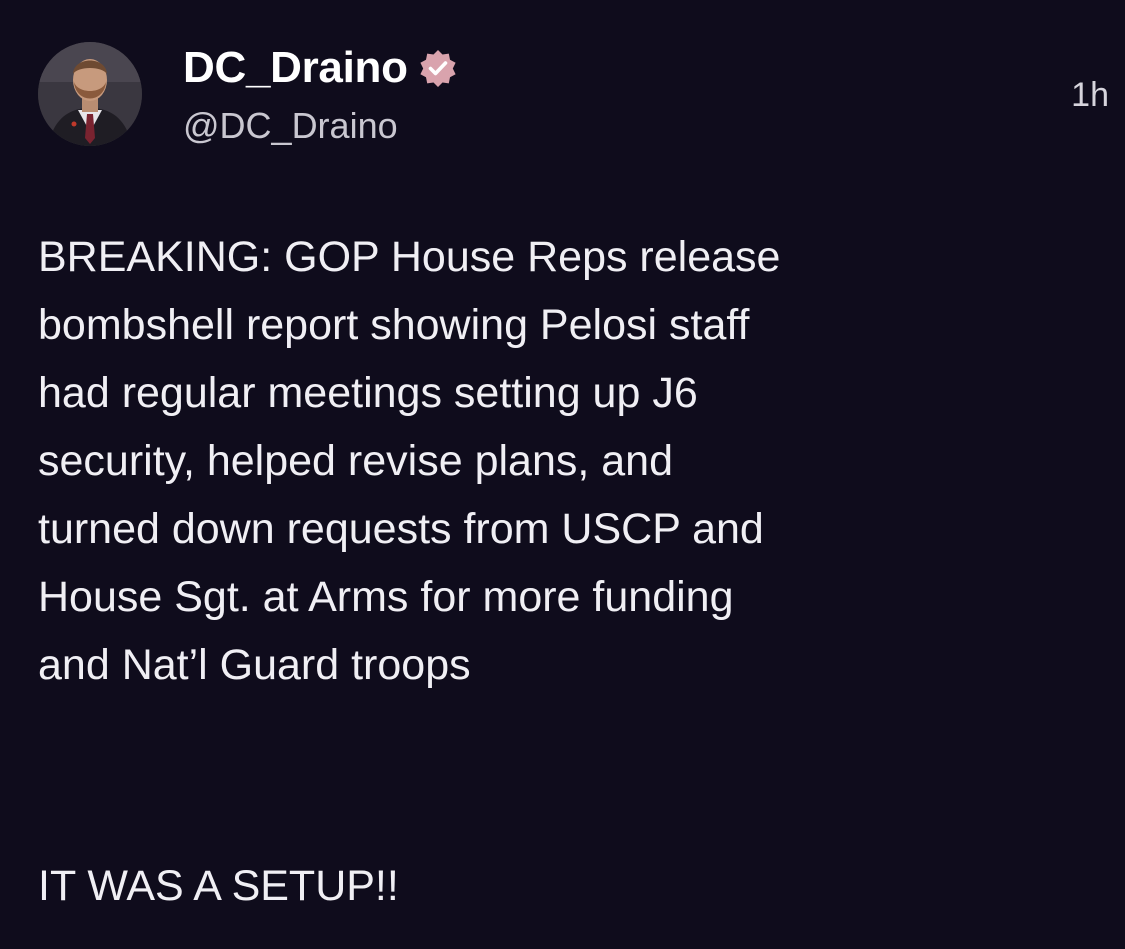  Describe the element at coordinates (386, 597) in the screenshot. I see `post-body-line: House Sgt. at Arms for more funding` at that location.